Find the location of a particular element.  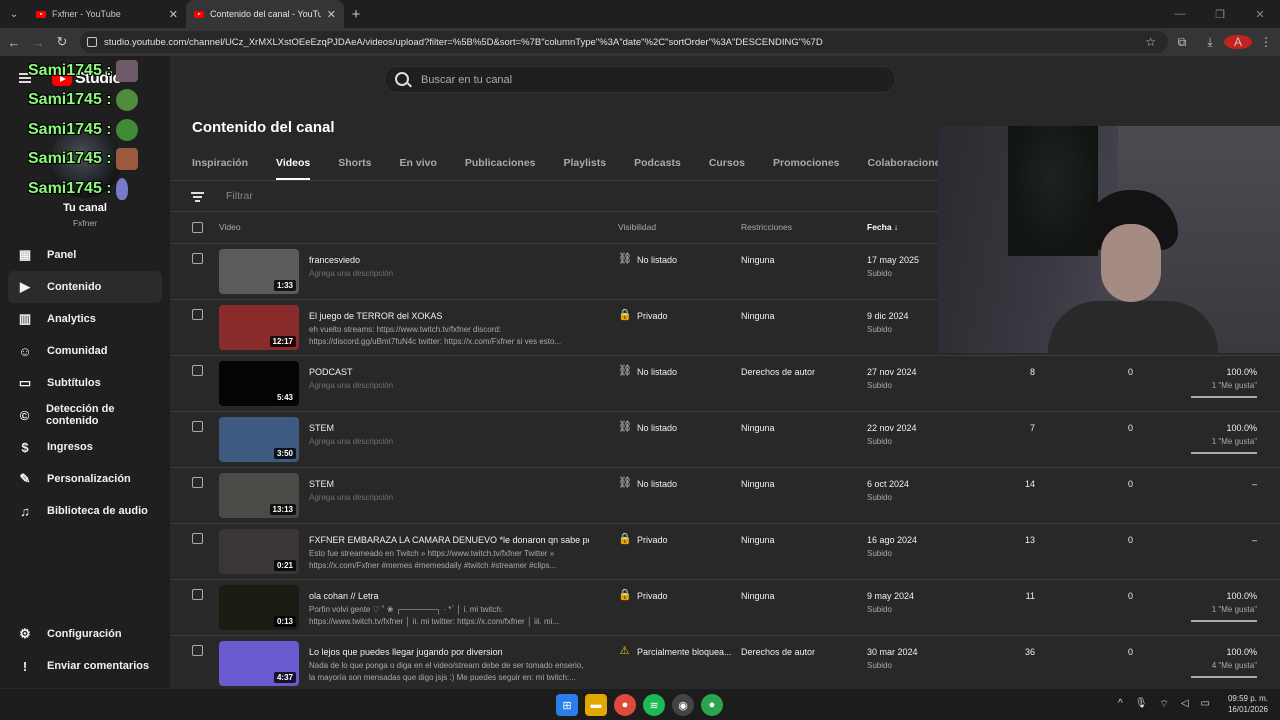

download-icon: ⤓ is located at coordinates (1210, 42).